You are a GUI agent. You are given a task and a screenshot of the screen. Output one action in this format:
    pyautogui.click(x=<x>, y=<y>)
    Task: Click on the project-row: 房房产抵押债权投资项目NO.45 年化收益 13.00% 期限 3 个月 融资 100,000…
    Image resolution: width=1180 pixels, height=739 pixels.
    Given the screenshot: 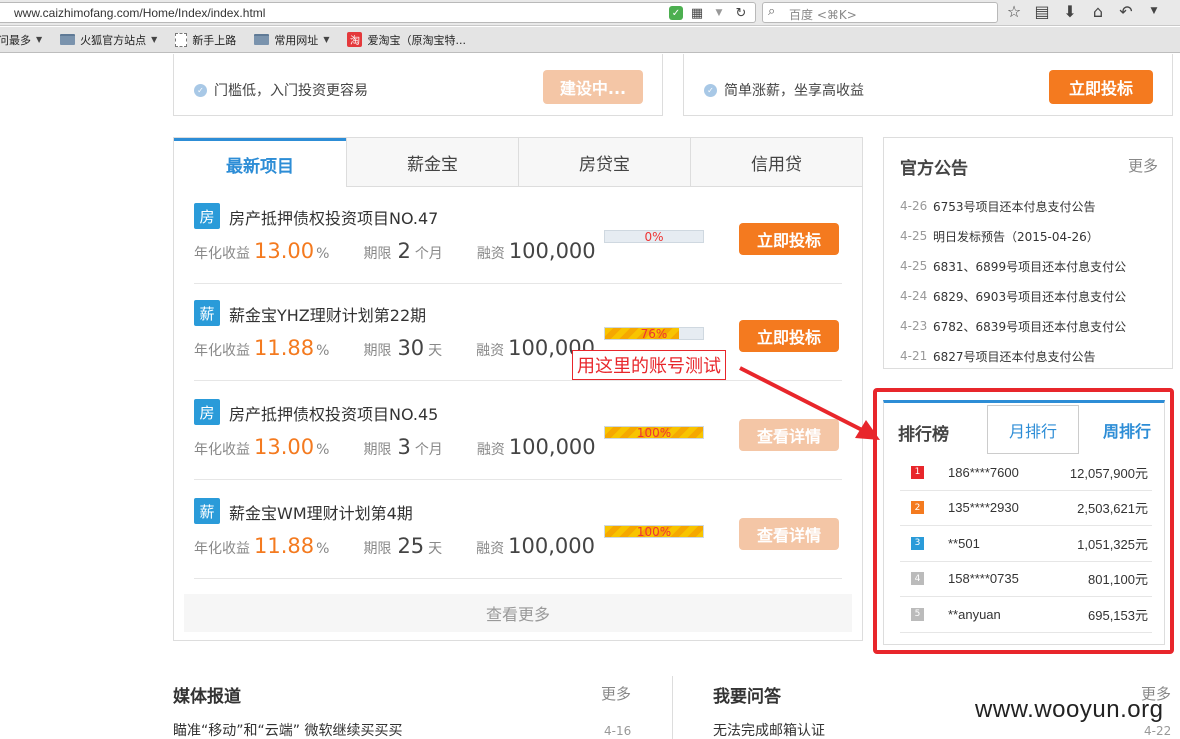 What is the action you would take?
    pyautogui.click(x=518, y=431)
    